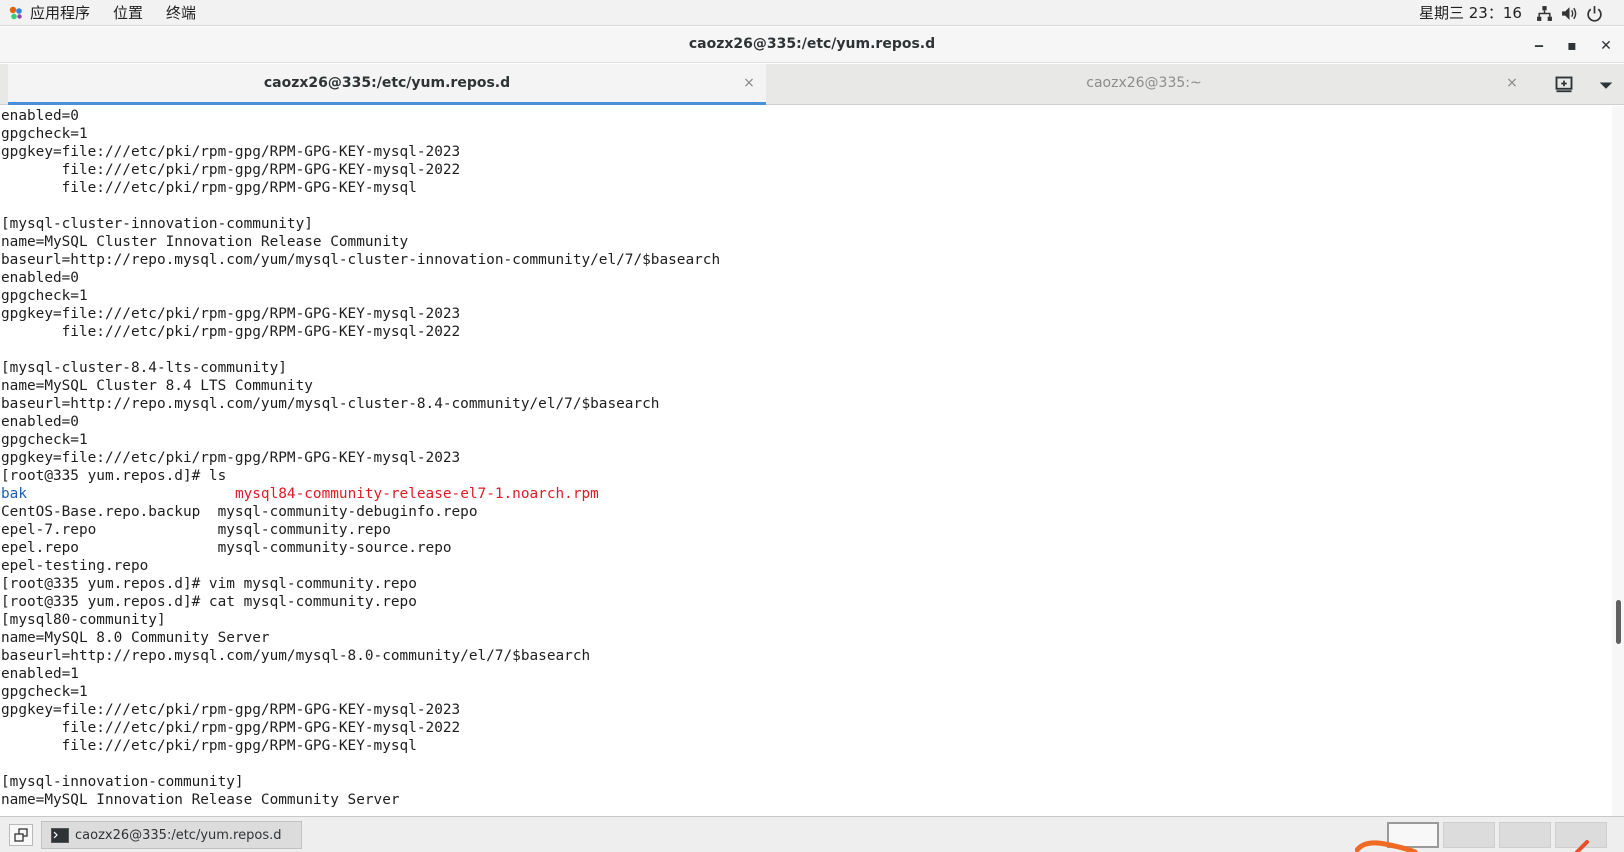 This screenshot has width=1624, height=852. I want to click on terminal-text: epel-7.repo mysql-community.repo, so click(196, 530).